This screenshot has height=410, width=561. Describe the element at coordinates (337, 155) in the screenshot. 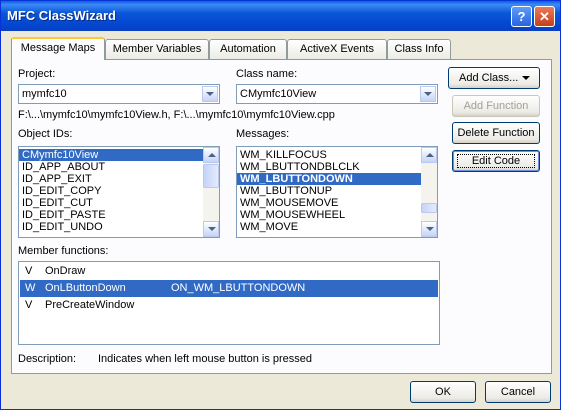

I see `list-item: WM_KILLFOCUS` at that location.